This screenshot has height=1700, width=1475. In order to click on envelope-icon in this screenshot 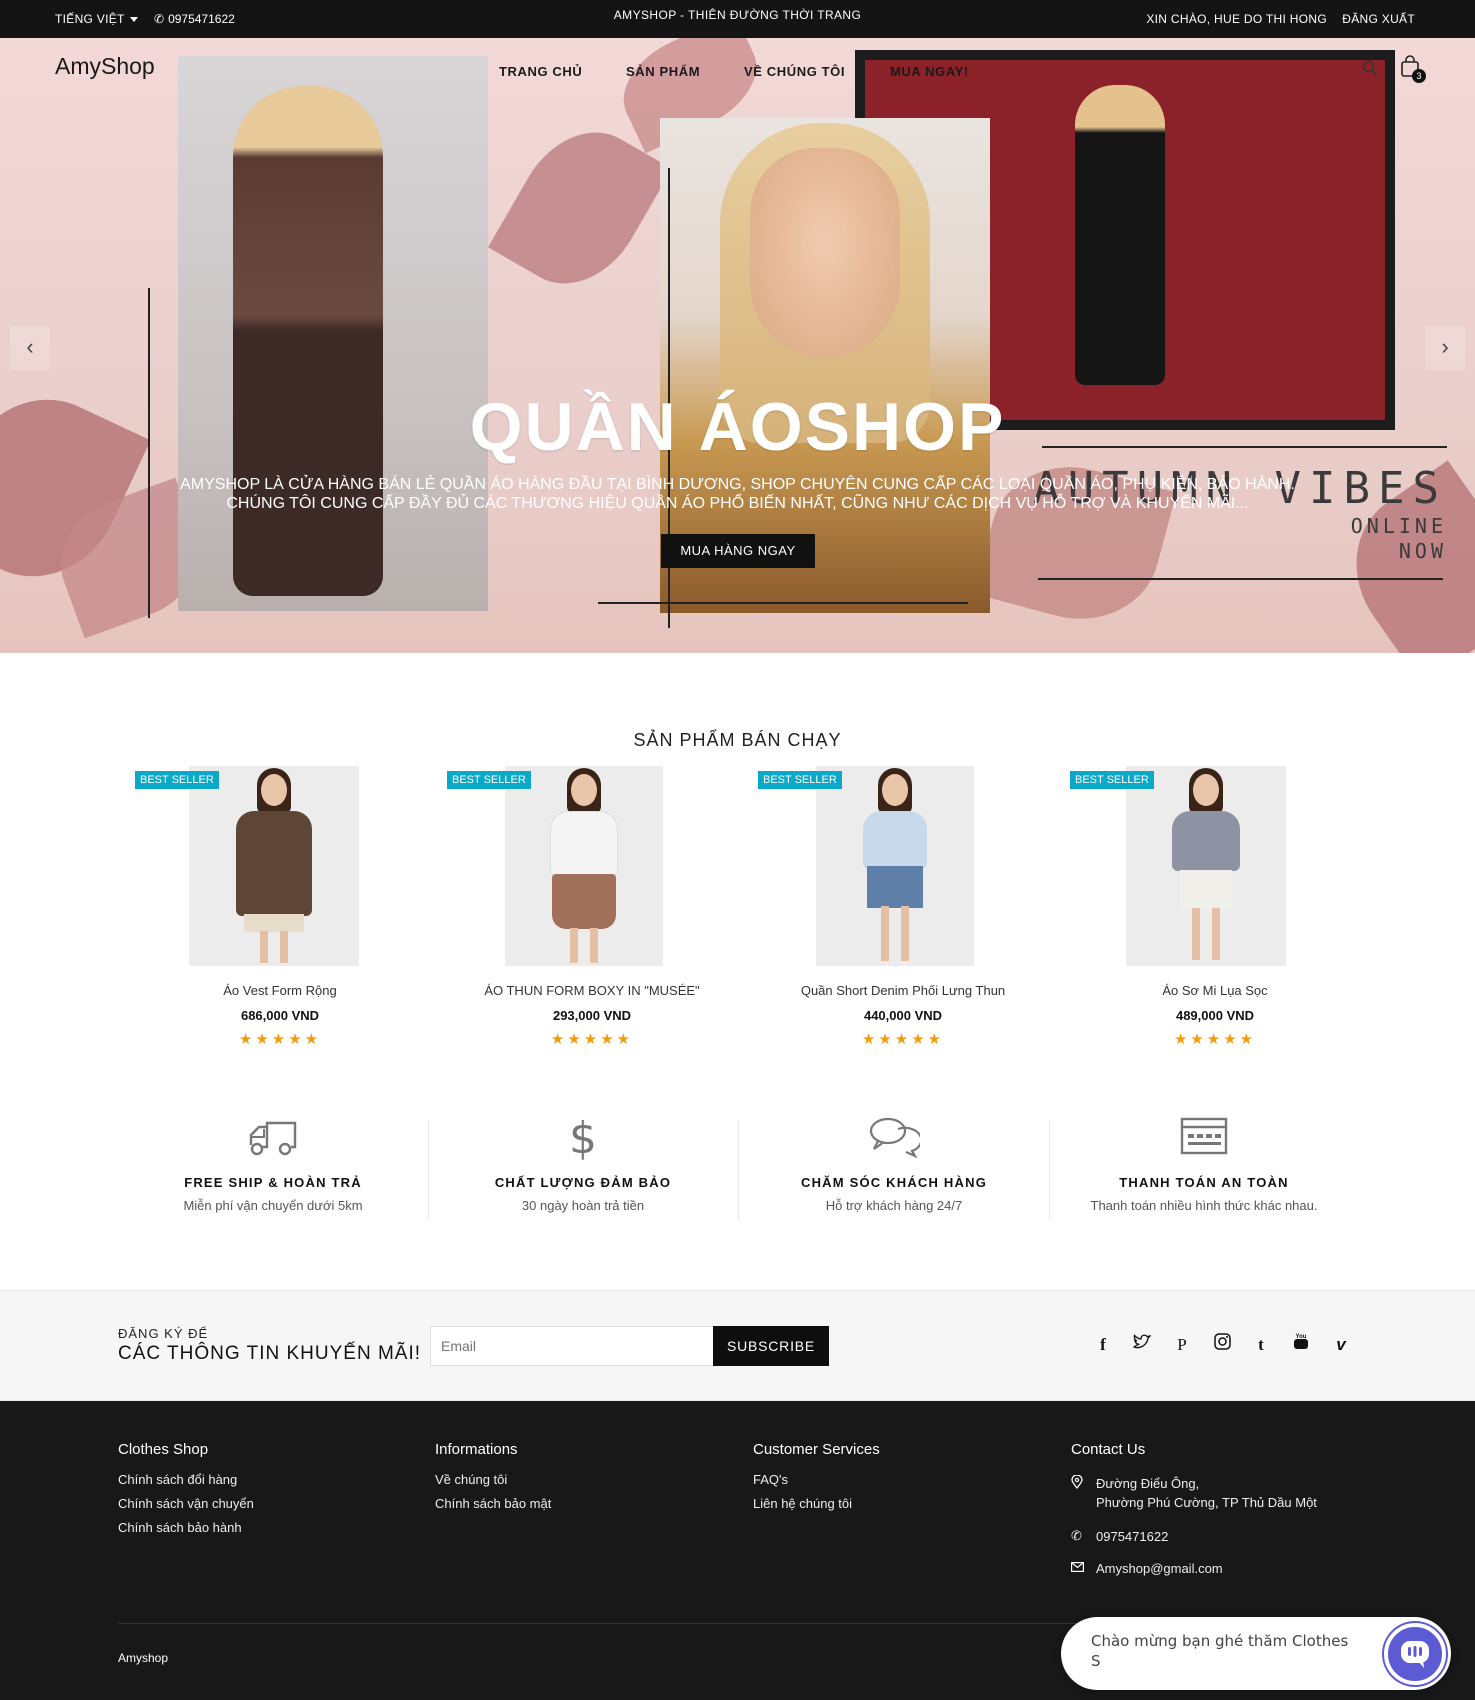, I will do `click(1078, 1567)`.